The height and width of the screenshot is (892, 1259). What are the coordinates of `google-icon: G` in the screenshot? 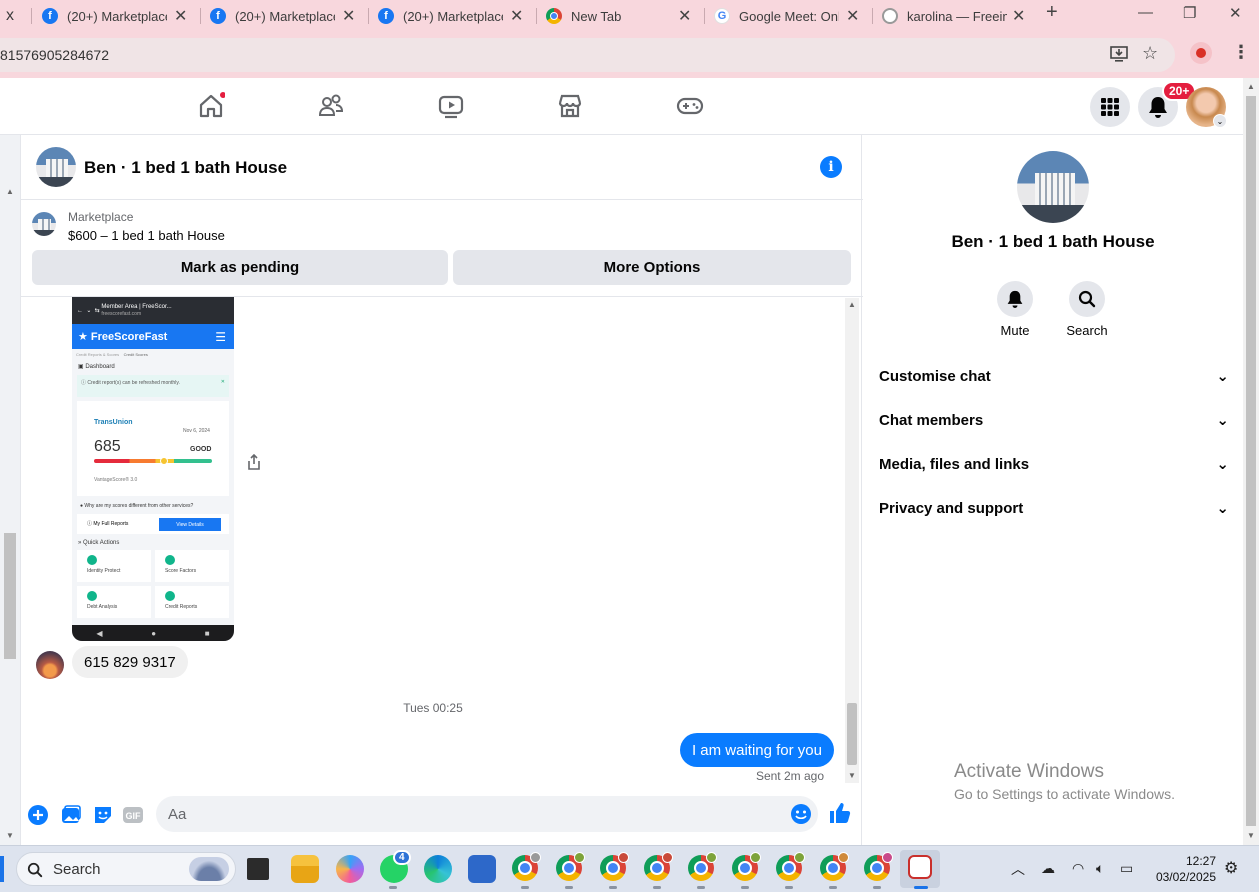 It's located at (722, 16).